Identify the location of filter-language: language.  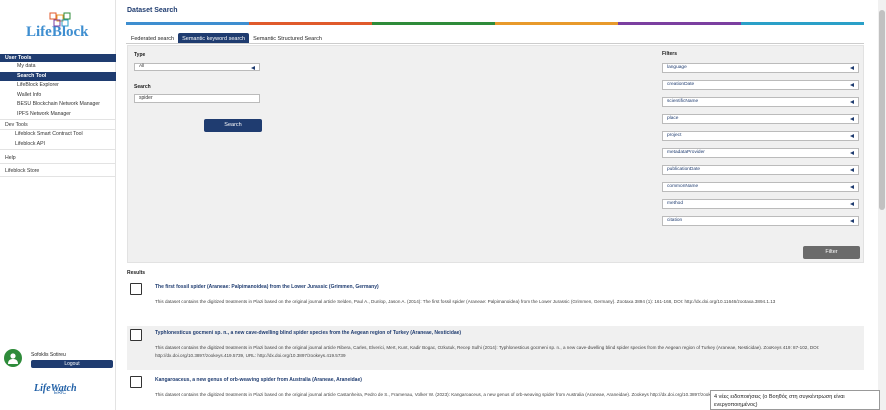
(760, 68).